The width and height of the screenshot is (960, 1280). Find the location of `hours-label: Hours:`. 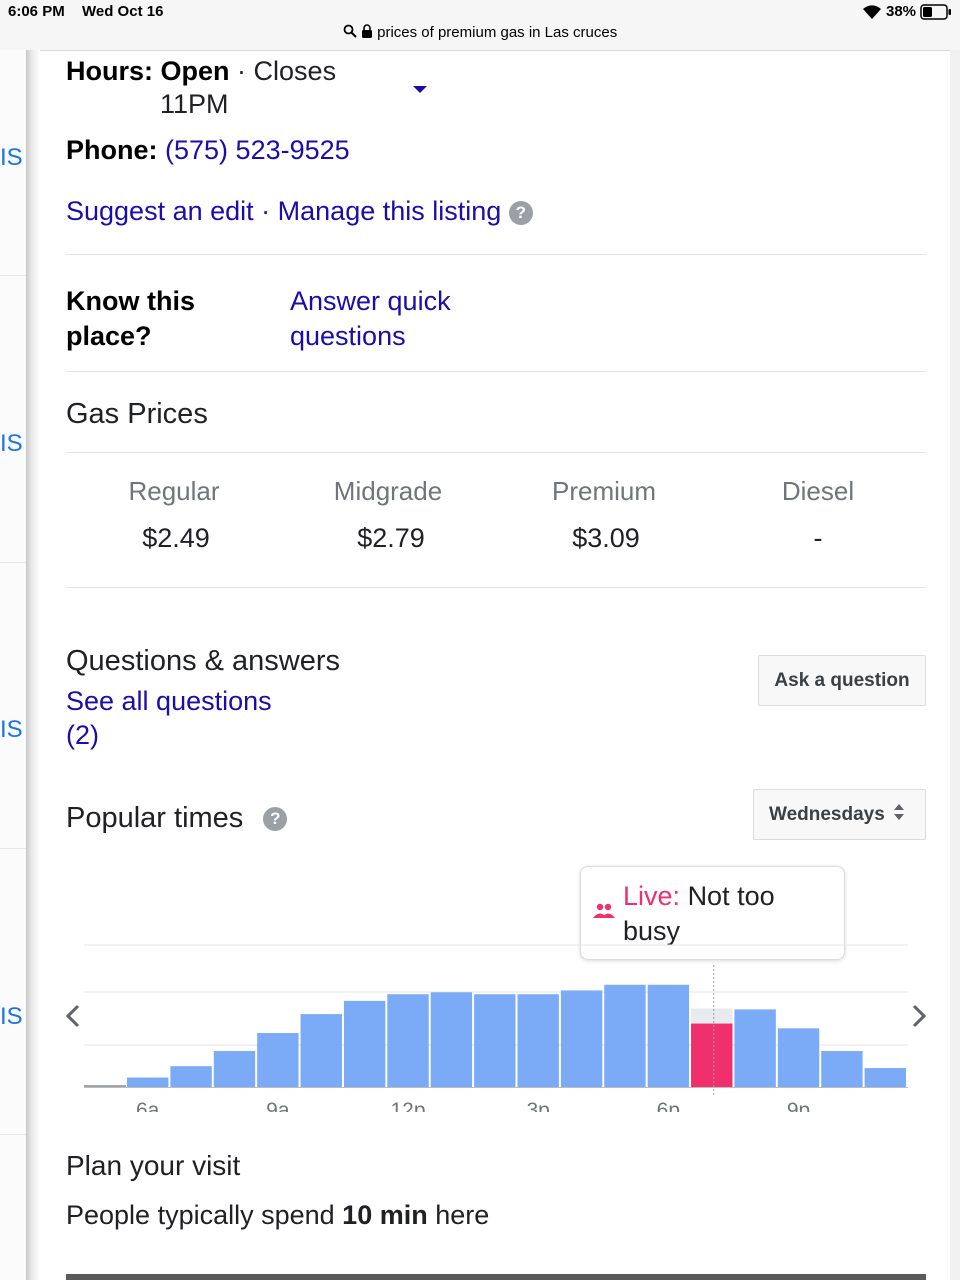

hours-label: Hours: is located at coordinates (109, 71).